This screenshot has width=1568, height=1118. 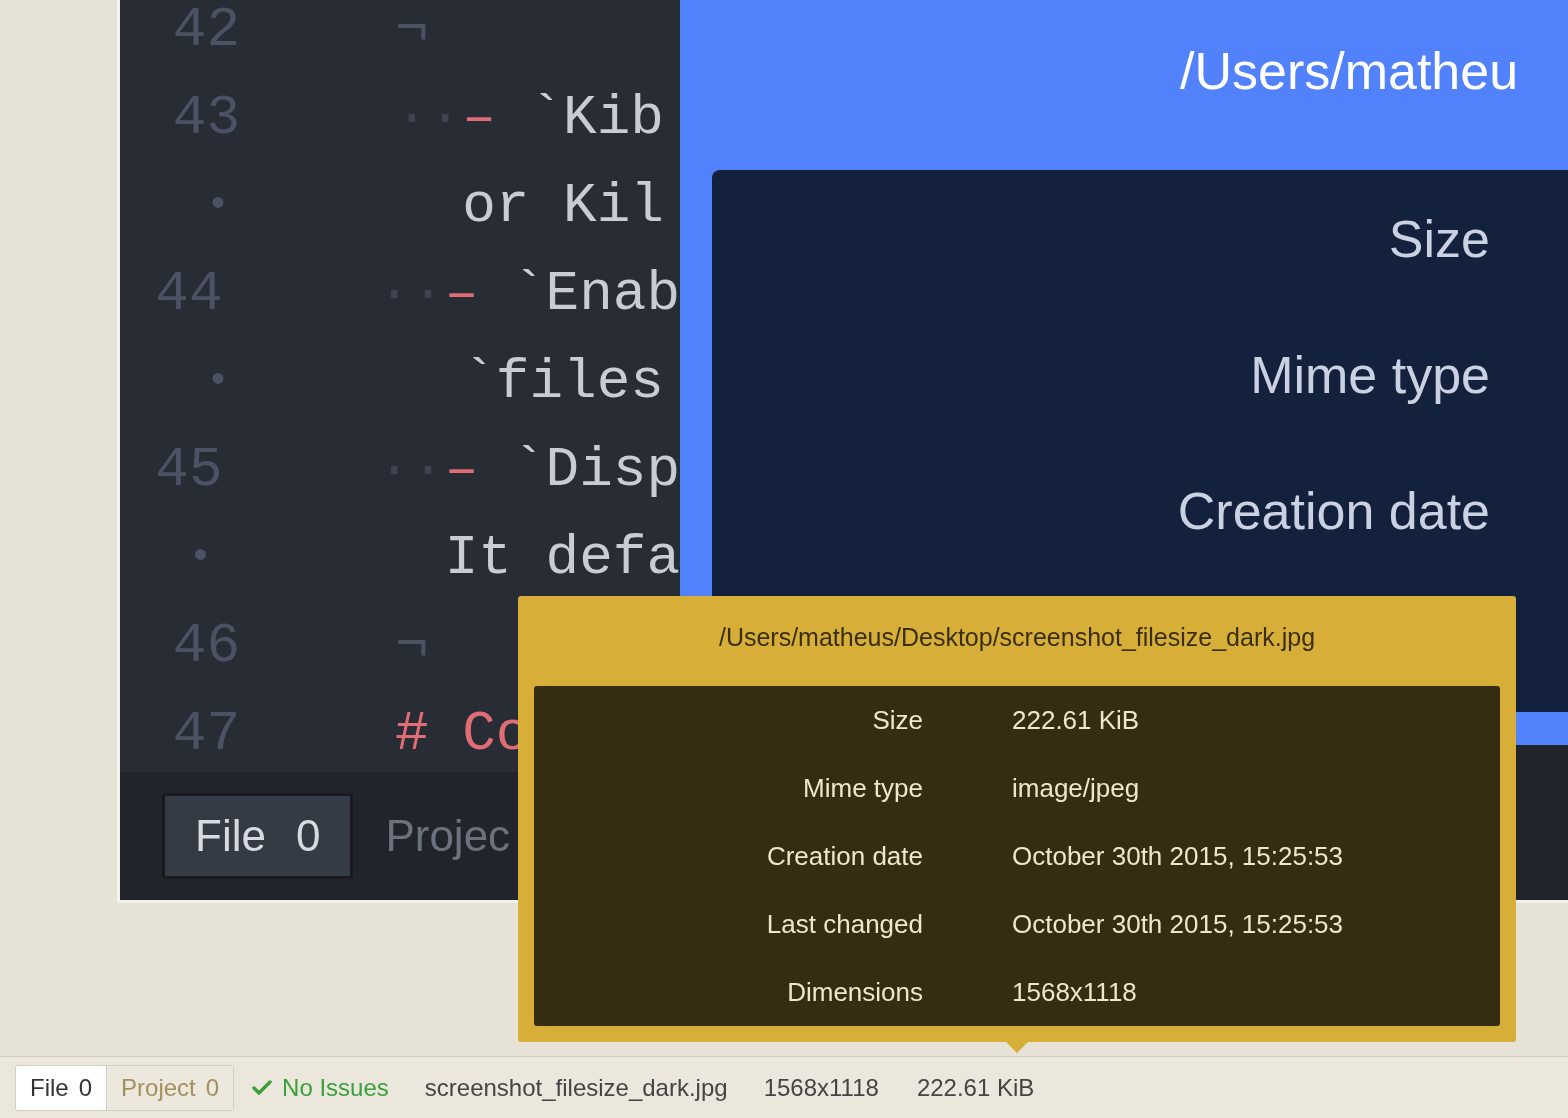 I want to click on code-text: `Disp, so click(x=595, y=470).